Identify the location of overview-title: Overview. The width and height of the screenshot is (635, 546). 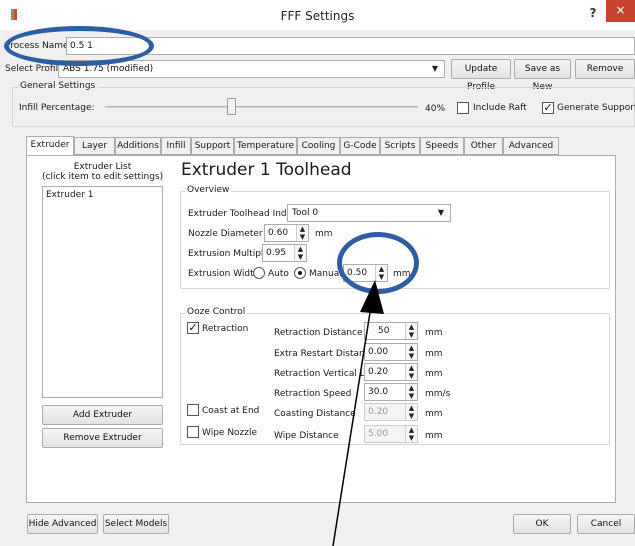
(208, 190).